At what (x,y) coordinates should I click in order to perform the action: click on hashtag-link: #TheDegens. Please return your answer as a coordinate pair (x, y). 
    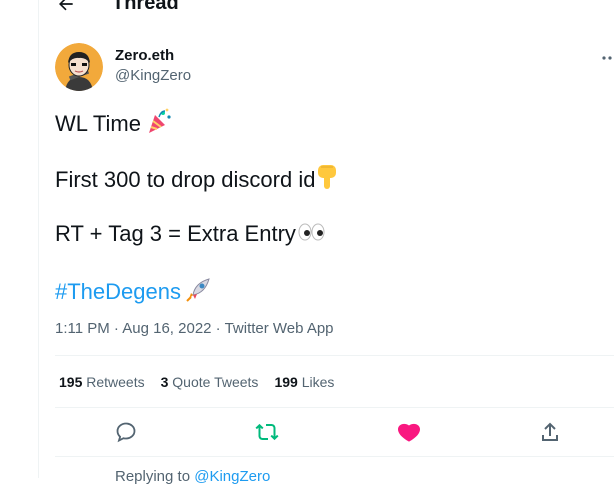
    Looking at the image, I should click on (118, 291).